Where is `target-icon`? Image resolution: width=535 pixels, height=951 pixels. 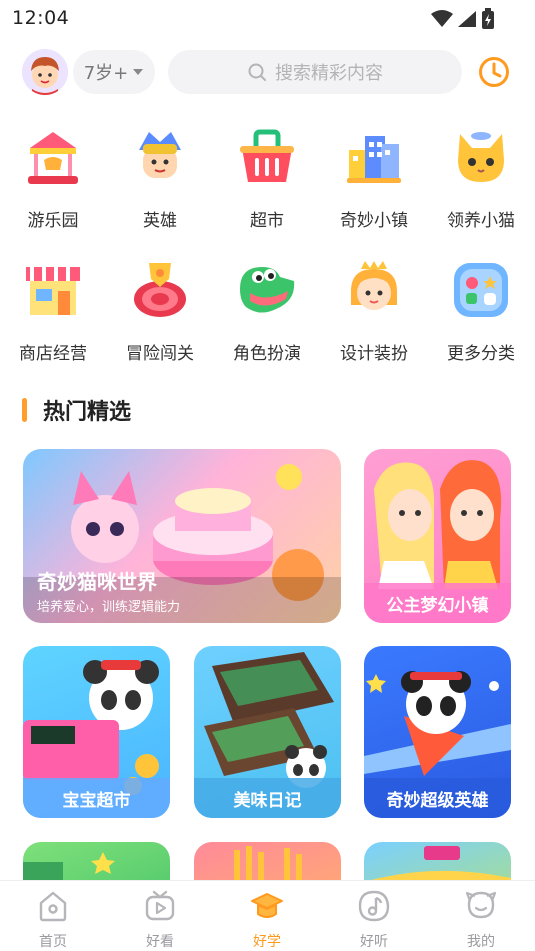 target-icon is located at coordinates (160, 290).